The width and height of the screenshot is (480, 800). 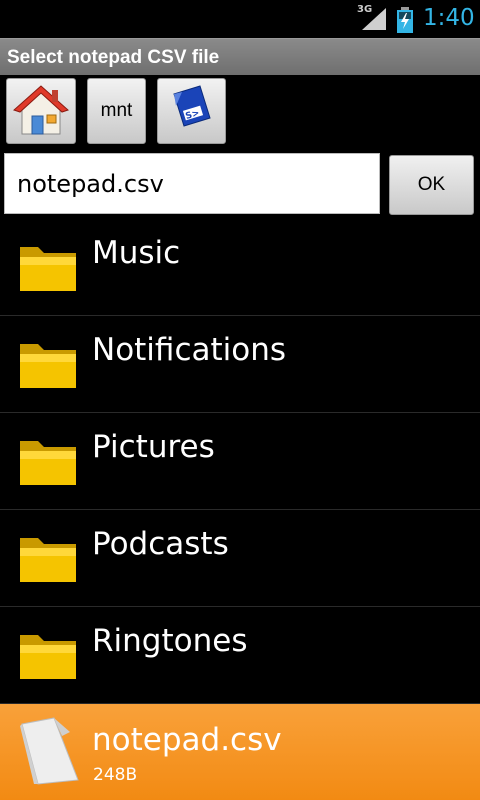 I want to click on mnt-path-button: mnt, so click(x=116, y=111).